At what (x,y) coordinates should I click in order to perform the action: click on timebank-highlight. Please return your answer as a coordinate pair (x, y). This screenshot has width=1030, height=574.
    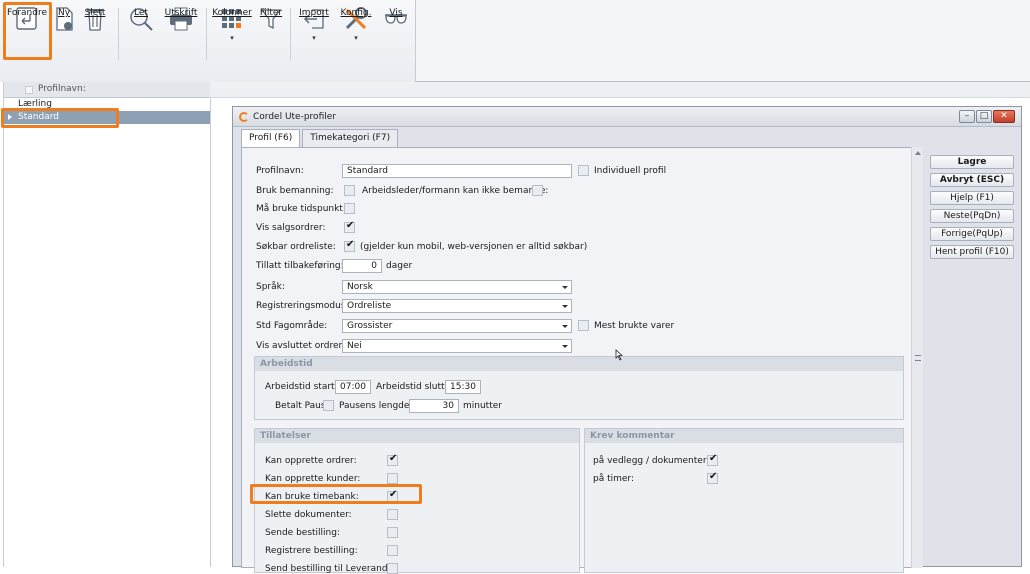
    Looking at the image, I should click on (336, 494).